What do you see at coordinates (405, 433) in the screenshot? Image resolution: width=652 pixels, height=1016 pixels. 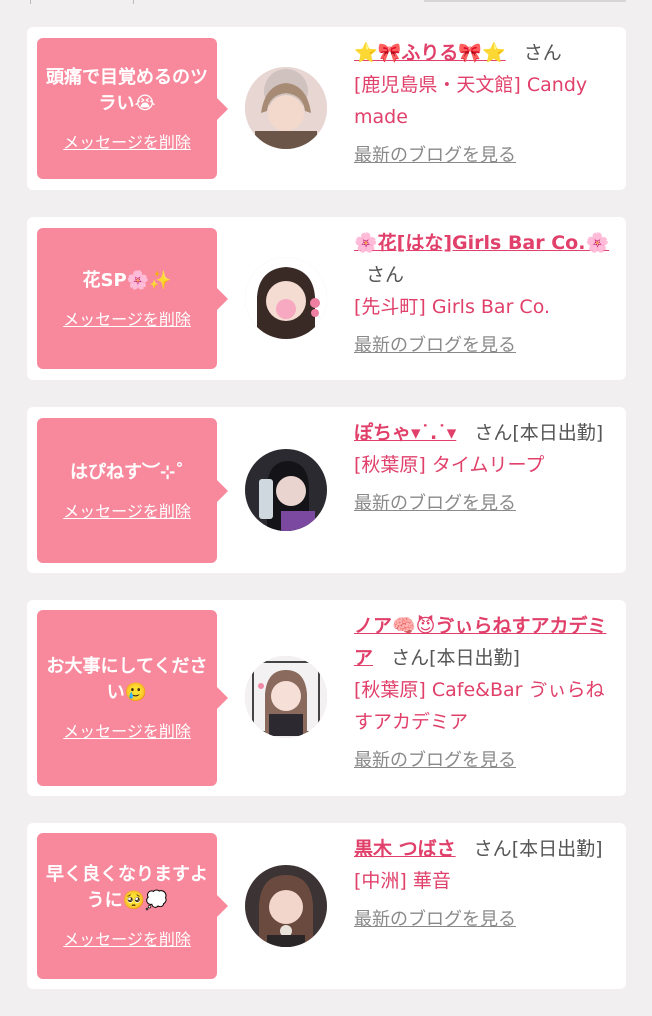 I see `cast-name-link: ぽちゃ▾˙.˙▾` at bounding box center [405, 433].